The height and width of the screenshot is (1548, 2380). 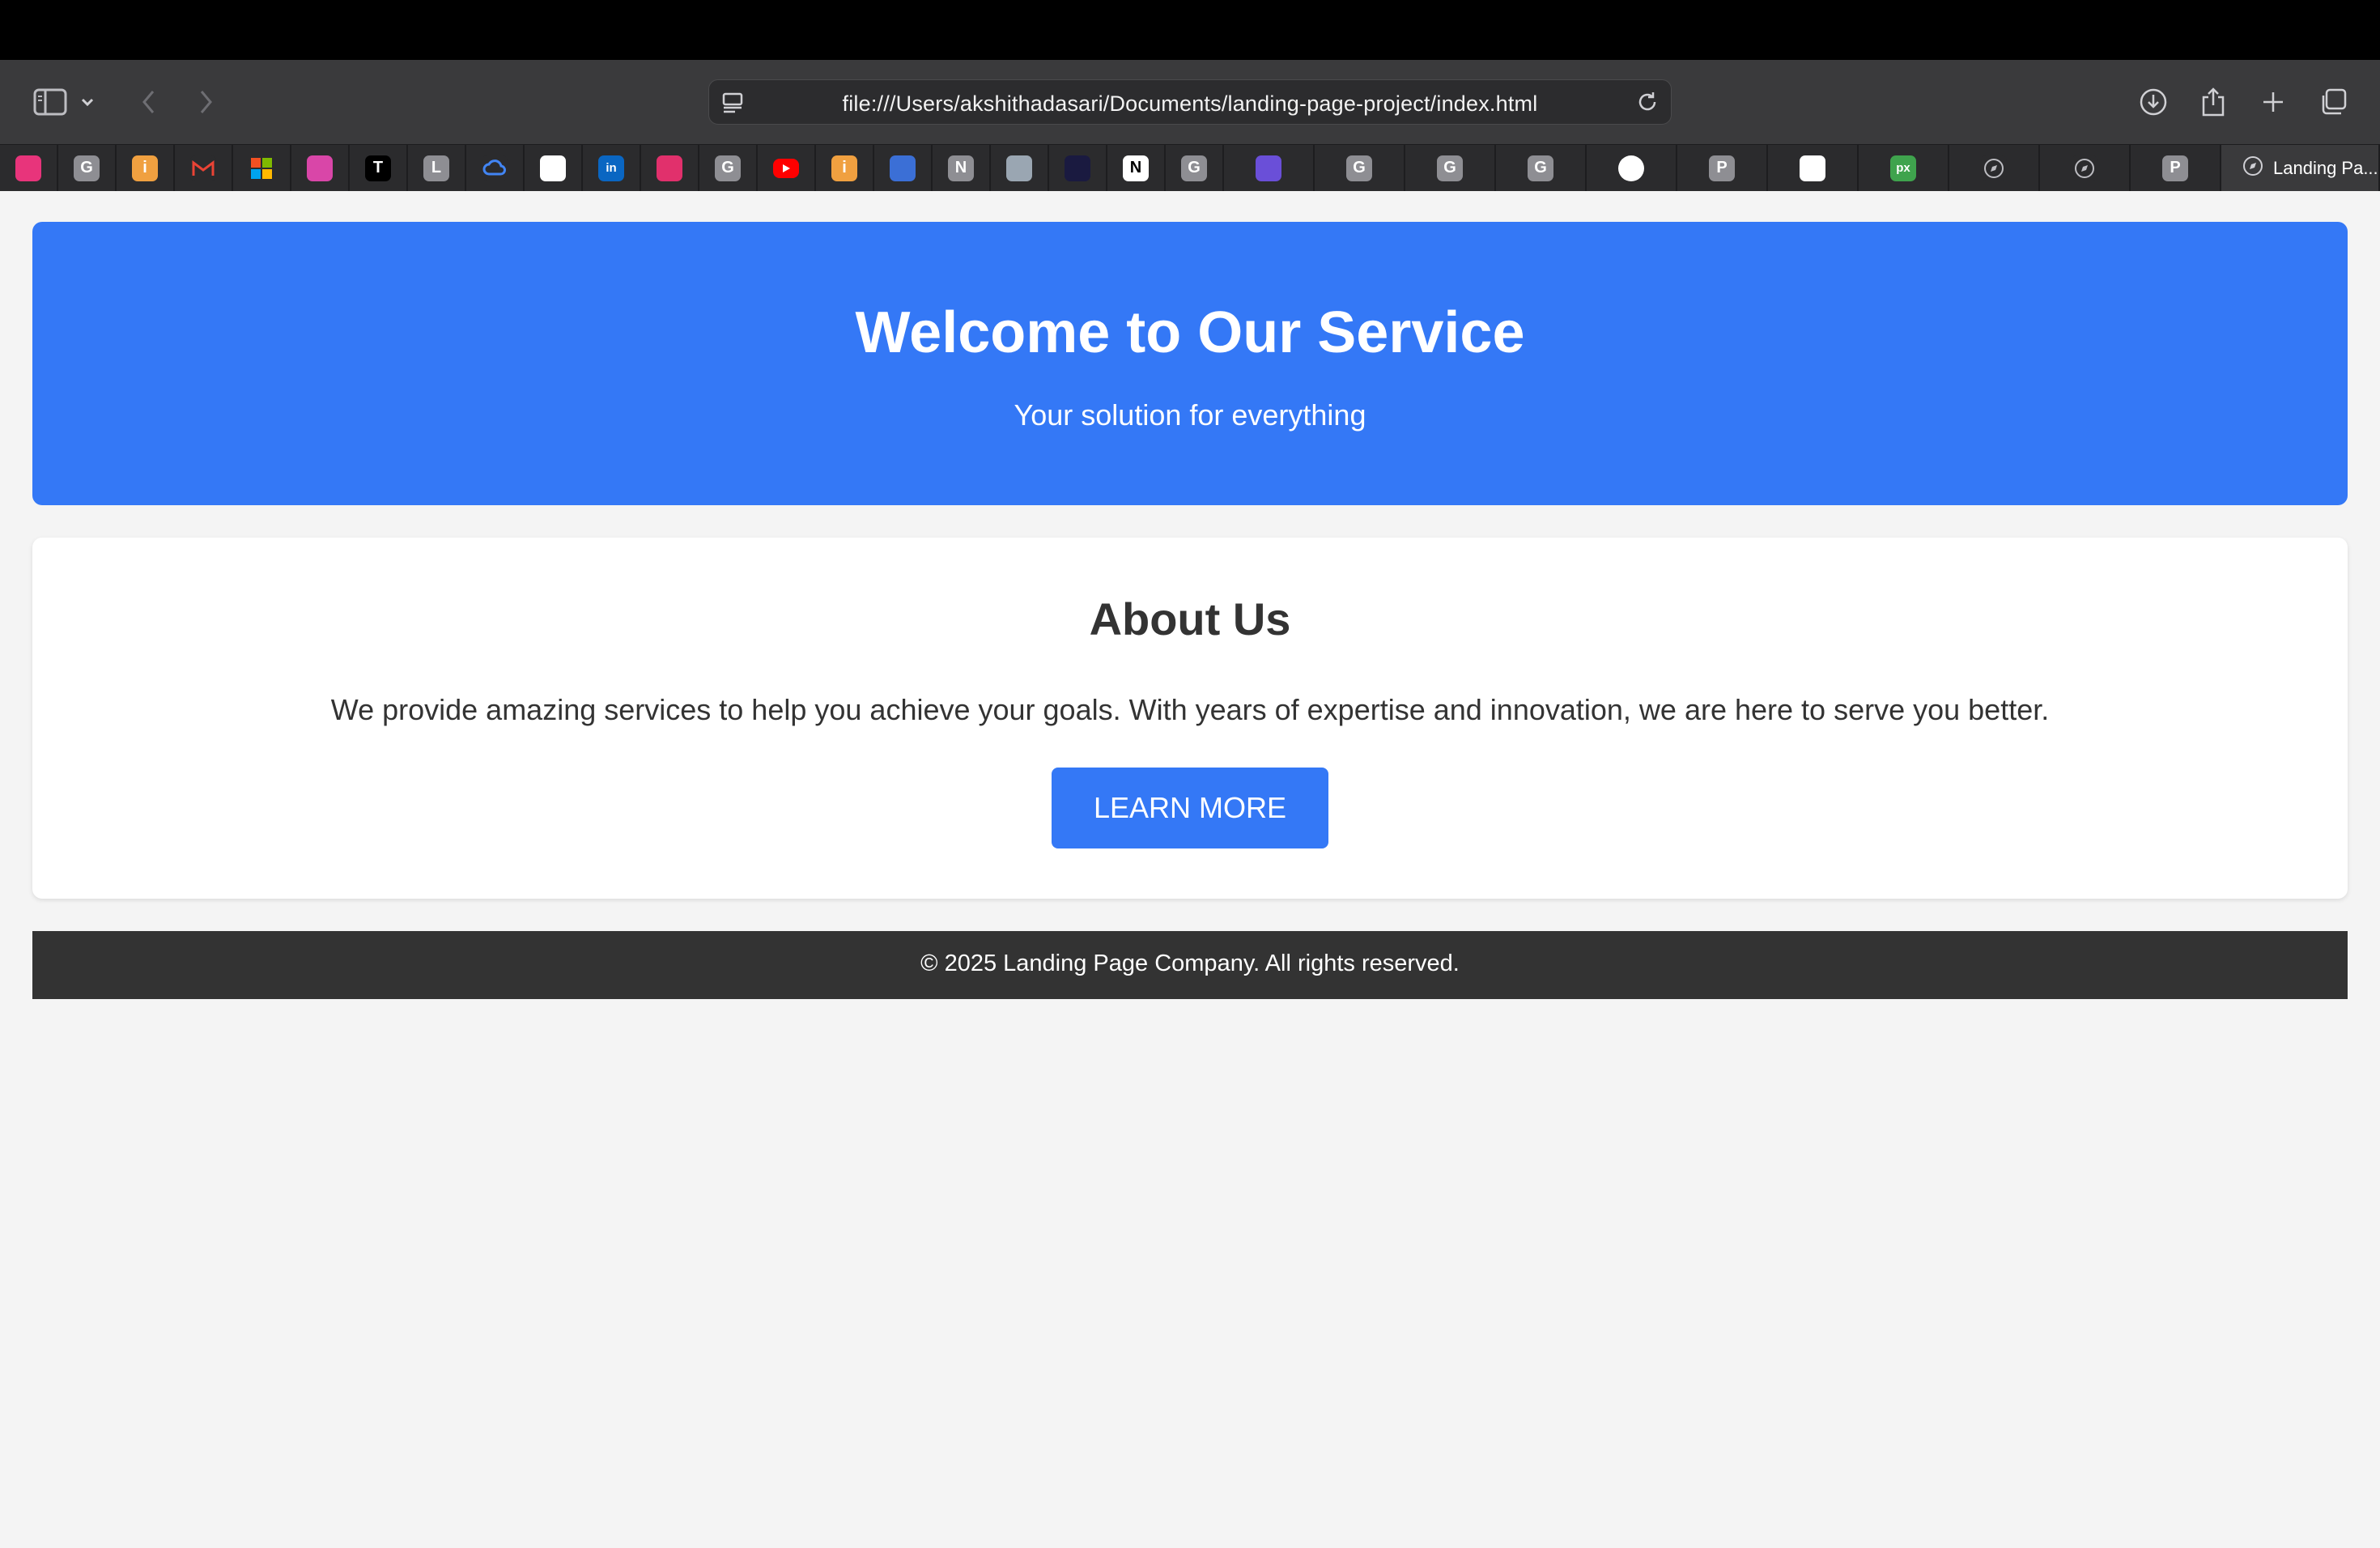 I want to click on sparkle-favicon-icon, so click(x=1077, y=168).